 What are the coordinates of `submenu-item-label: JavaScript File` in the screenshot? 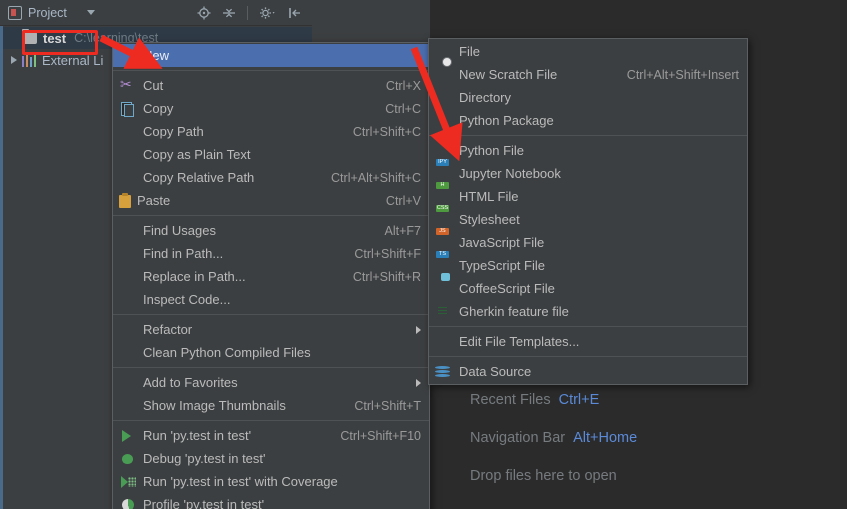 It's located at (502, 242).